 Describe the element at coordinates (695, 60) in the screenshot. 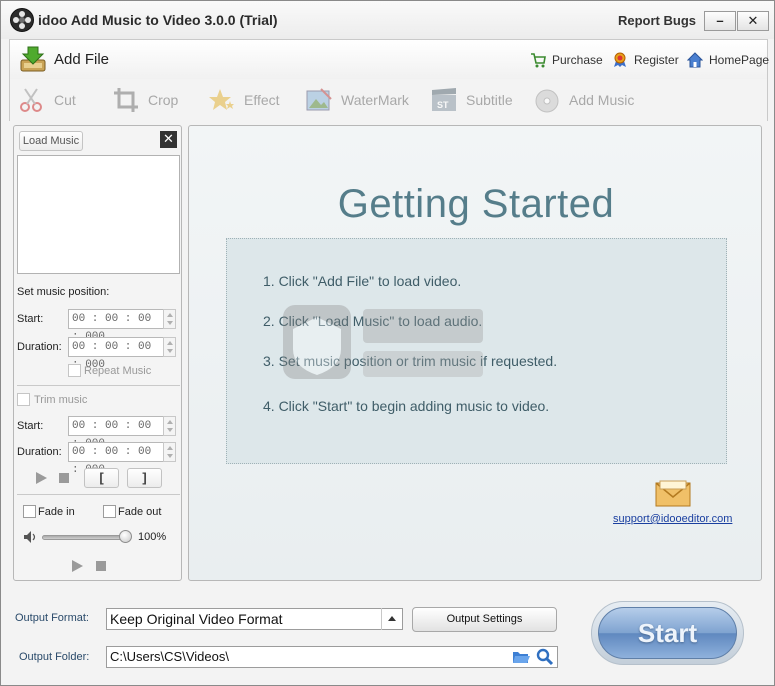

I see `home-icon` at that location.